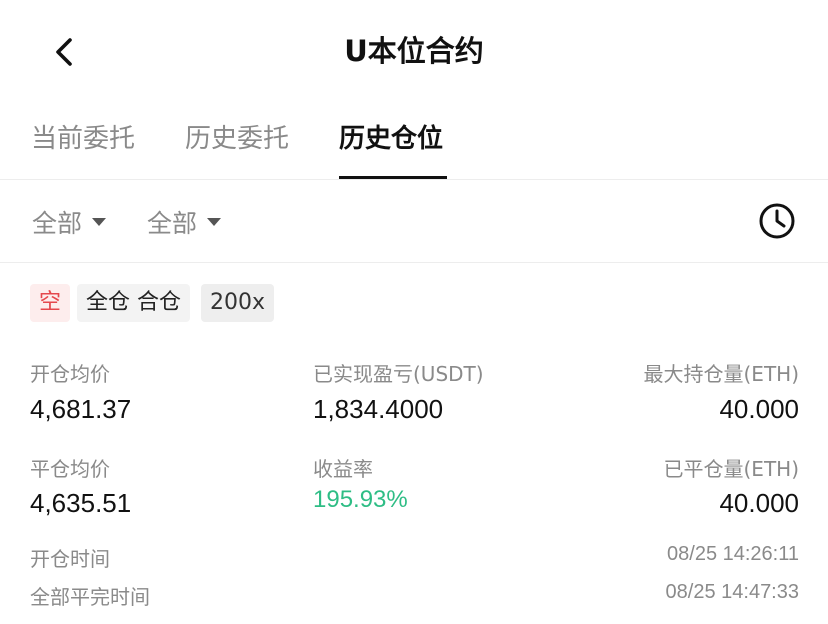  I want to click on open-time-value: 08/25 14:26:11, so click(733, 554).